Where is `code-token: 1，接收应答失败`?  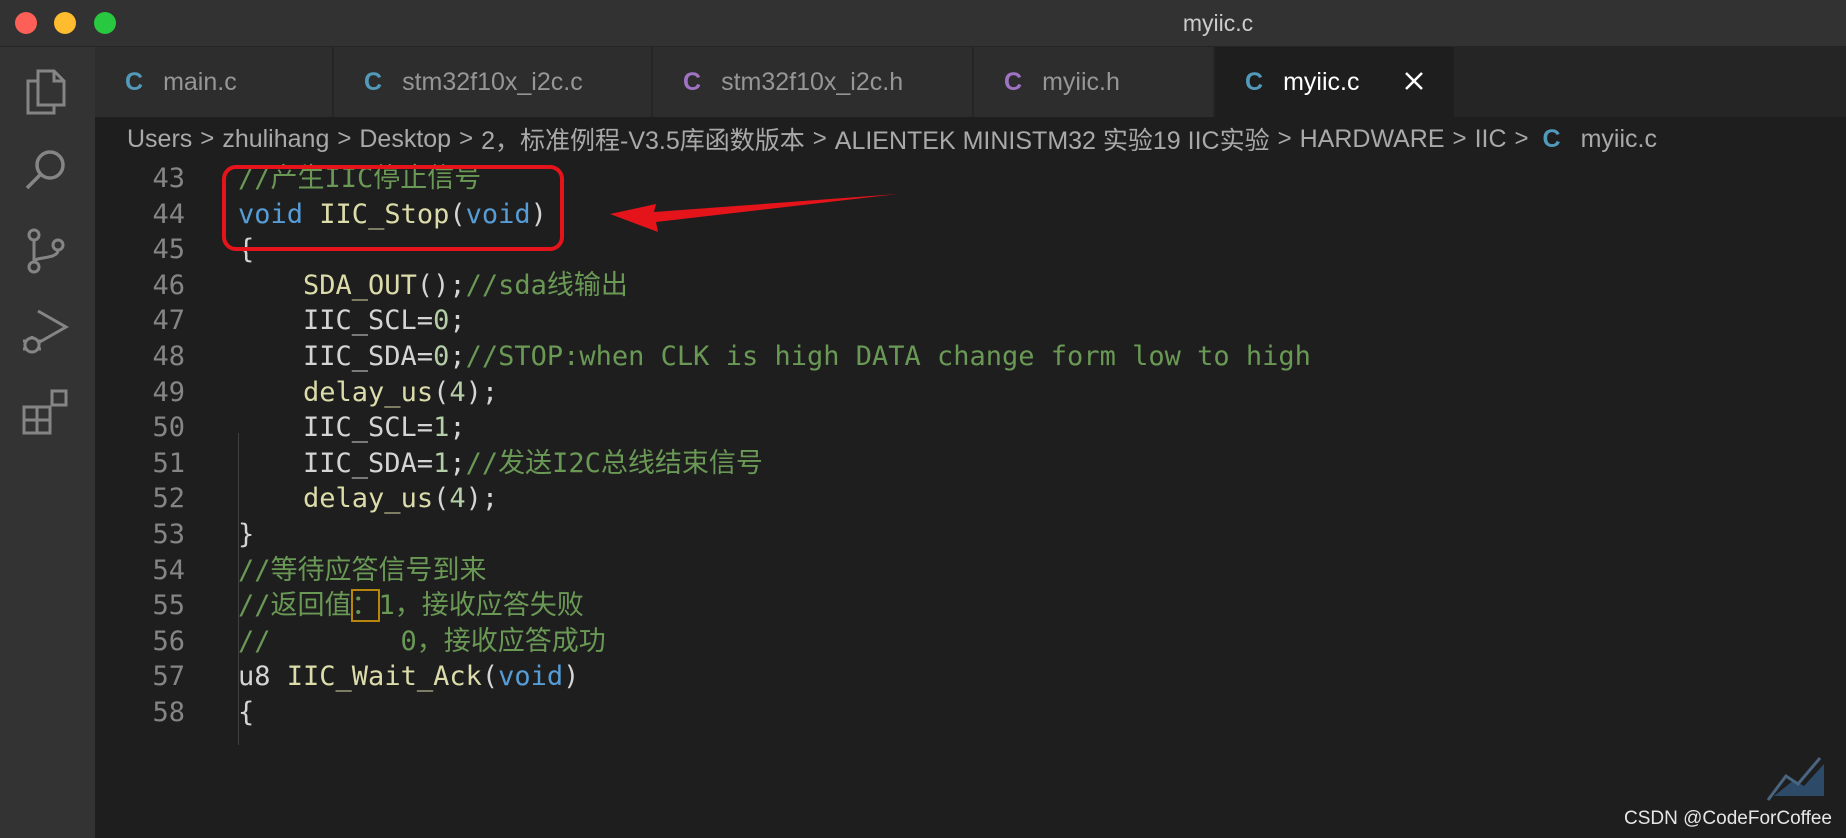
code-token: 1，接收应答失败 is located at coordinates (481, 606).